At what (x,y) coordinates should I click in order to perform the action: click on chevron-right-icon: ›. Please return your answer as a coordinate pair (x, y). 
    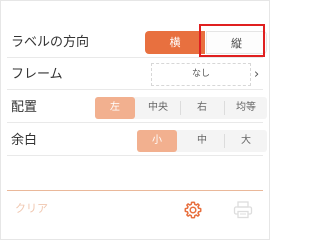
    Looking at the image, I should click on (256, 74).